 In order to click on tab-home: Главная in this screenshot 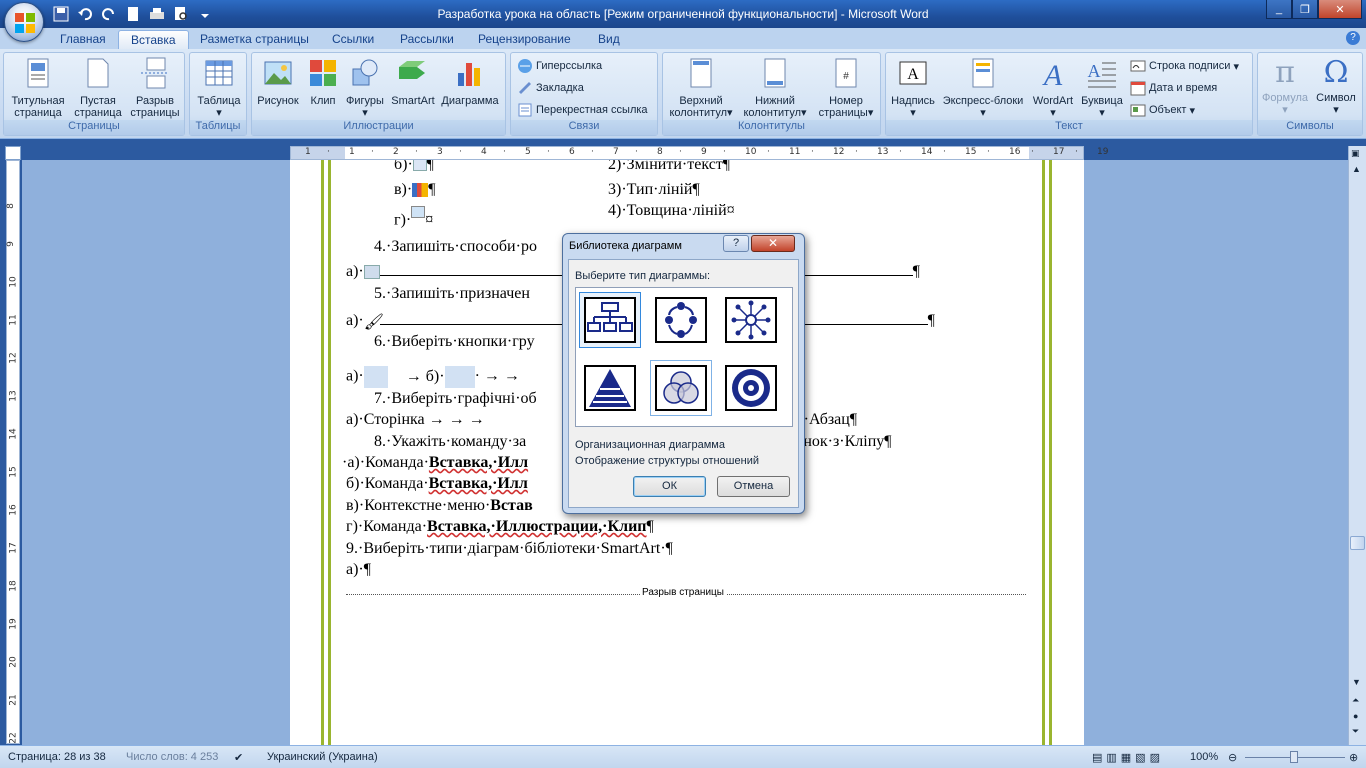, I will do `click(83, 40)`.